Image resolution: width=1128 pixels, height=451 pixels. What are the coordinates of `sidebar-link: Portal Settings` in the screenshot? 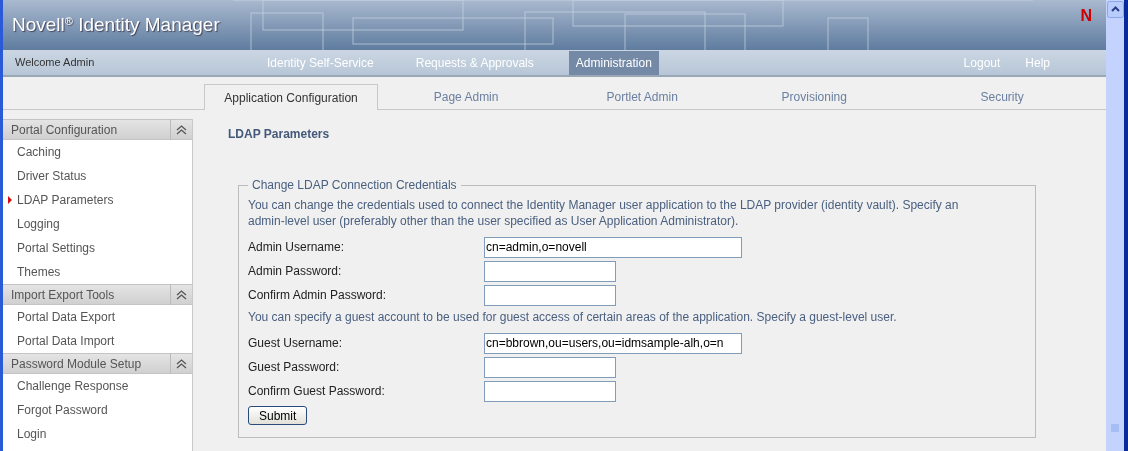 It's located at (56, 248).